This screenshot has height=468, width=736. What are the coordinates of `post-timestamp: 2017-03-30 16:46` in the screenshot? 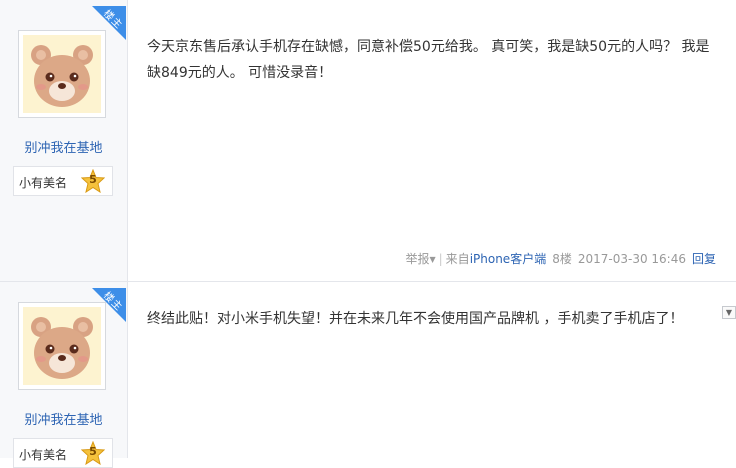 It's located at (631, 259).